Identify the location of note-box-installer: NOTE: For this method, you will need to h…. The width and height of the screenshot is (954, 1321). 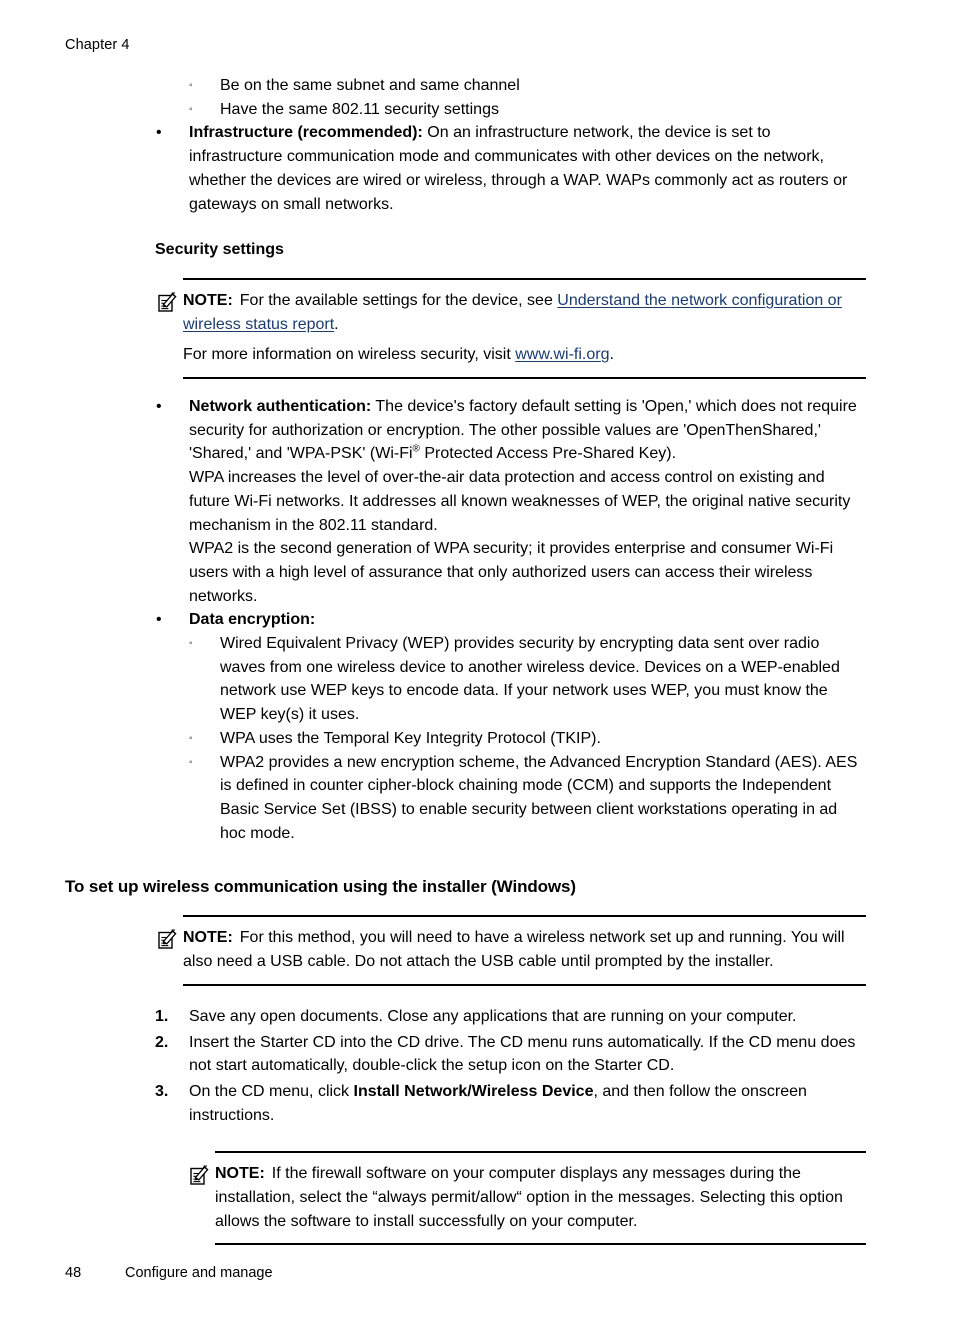
(512, 950).